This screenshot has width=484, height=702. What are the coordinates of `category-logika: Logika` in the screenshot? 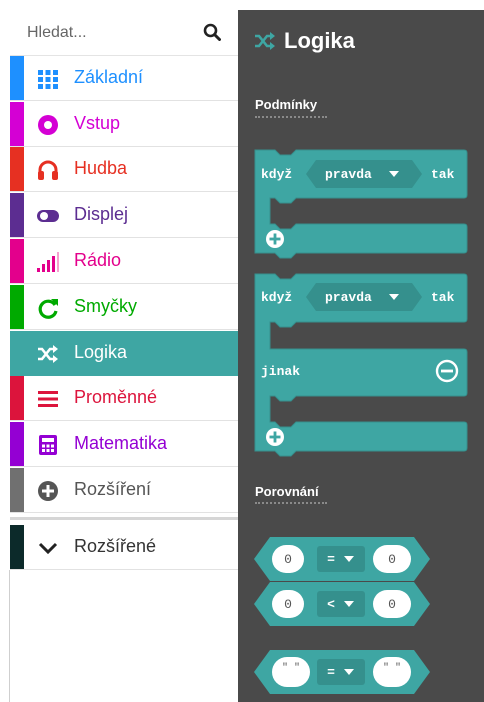 It's located at (124, 353).